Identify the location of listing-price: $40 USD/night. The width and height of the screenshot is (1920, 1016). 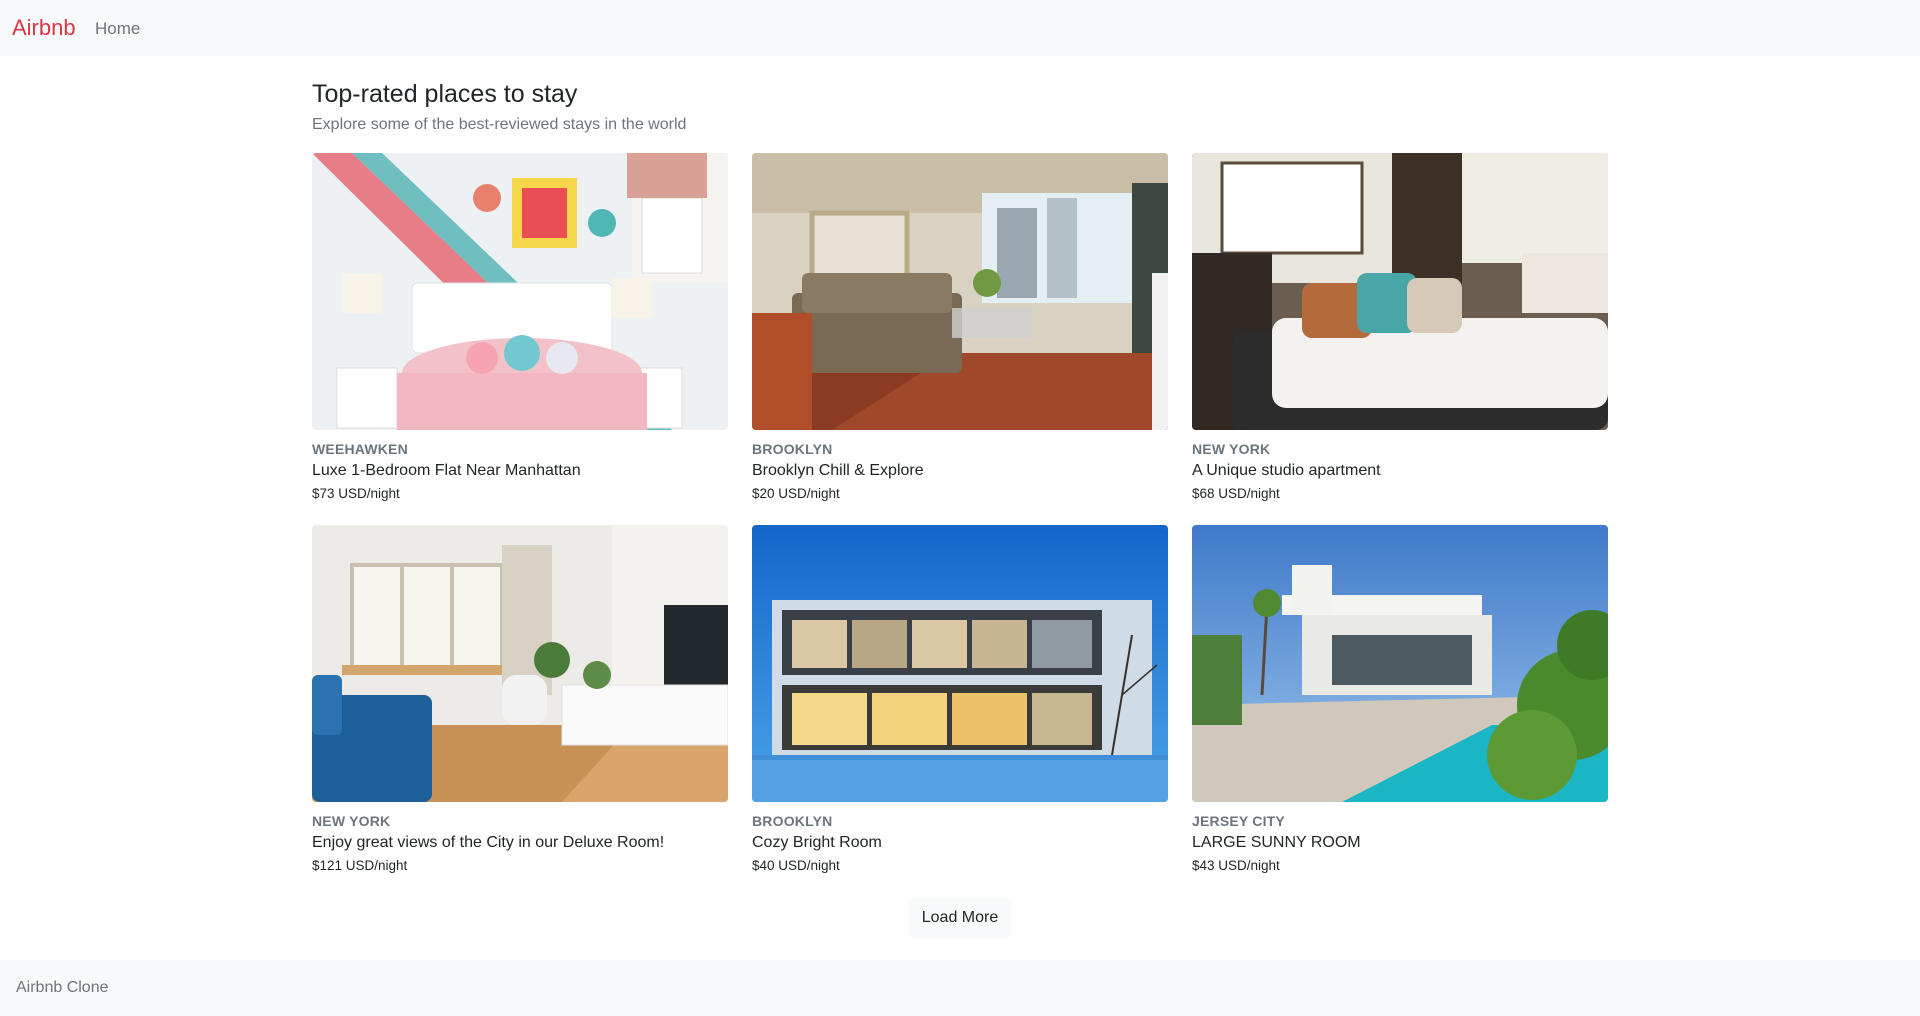
(796, 865).